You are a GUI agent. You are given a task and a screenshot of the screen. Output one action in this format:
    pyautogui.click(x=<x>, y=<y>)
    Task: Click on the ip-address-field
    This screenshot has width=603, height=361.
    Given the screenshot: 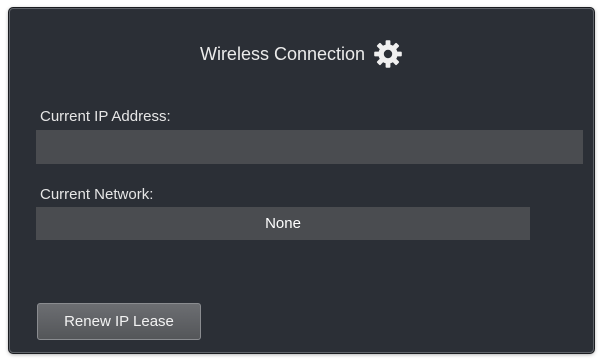 What is the action you would take?
    pyautogui.click(x=309, y=147)
    